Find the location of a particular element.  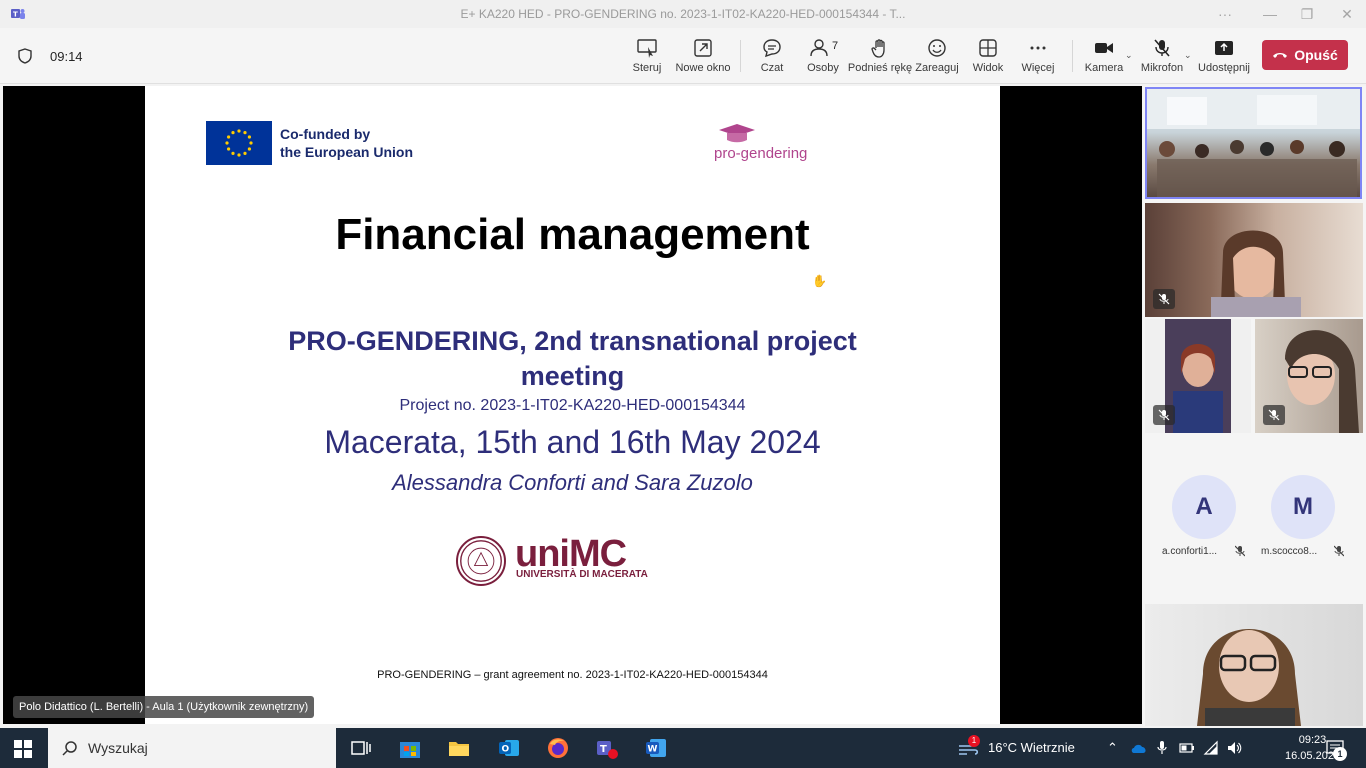

svg-text: O is located at coordinates (506, 750).